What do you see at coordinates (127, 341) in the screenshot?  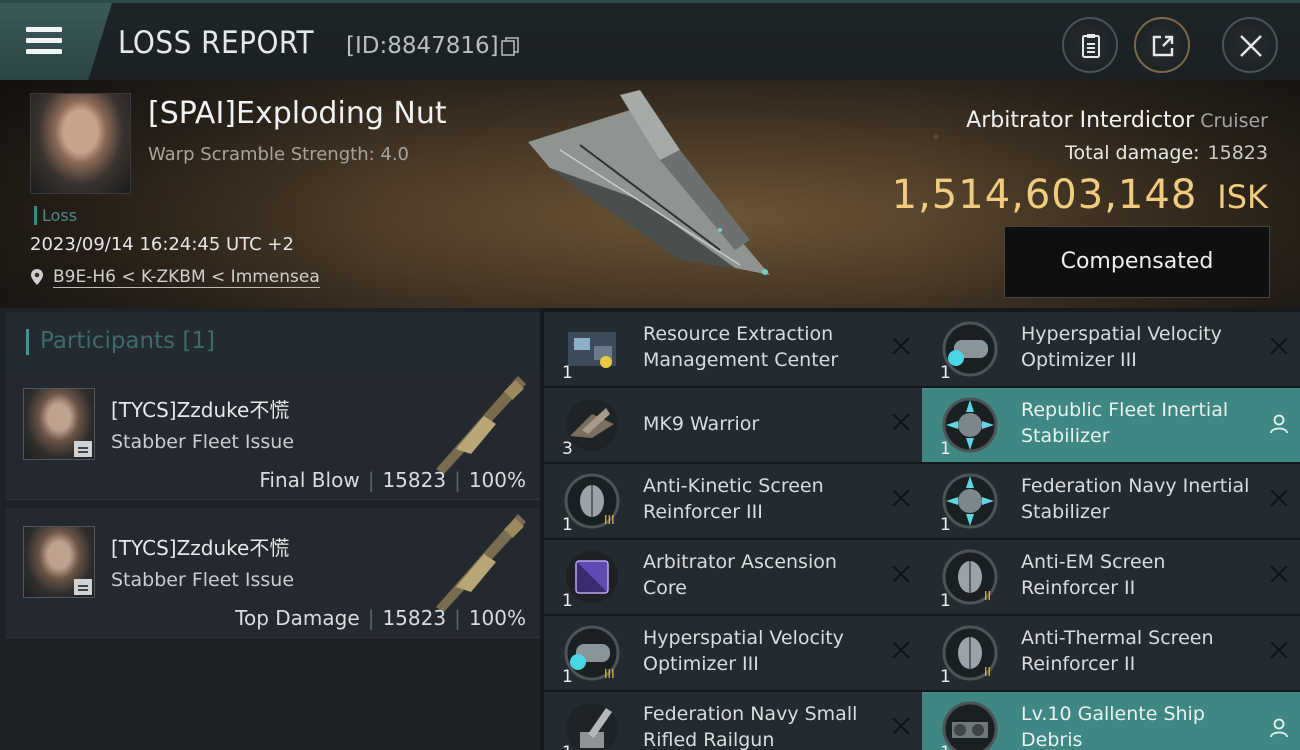 I see `participants-title: Participants [1]` at bounding box center [127, 341].